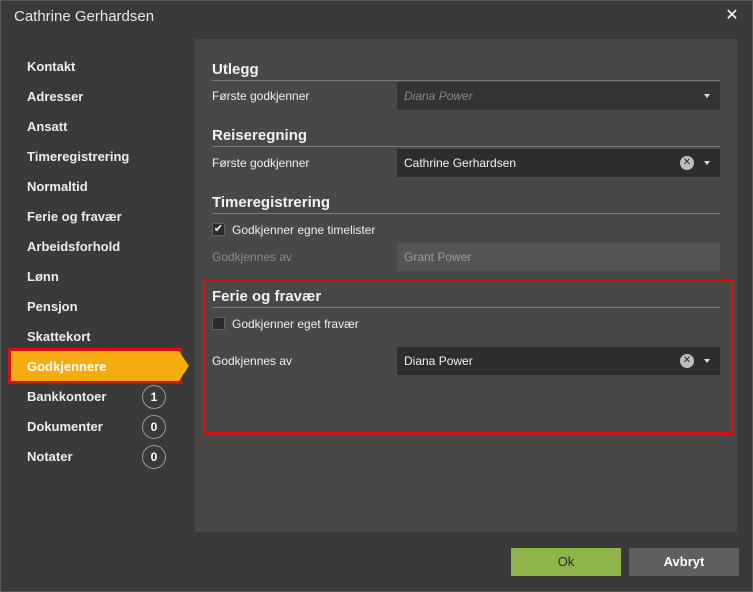 This screenshot has height=592, width=753. What do you see at coordinates (95, 96) in the screenshot?
I see `sidebar-item-adresser: Adresser` at bounding box center [95, 96].